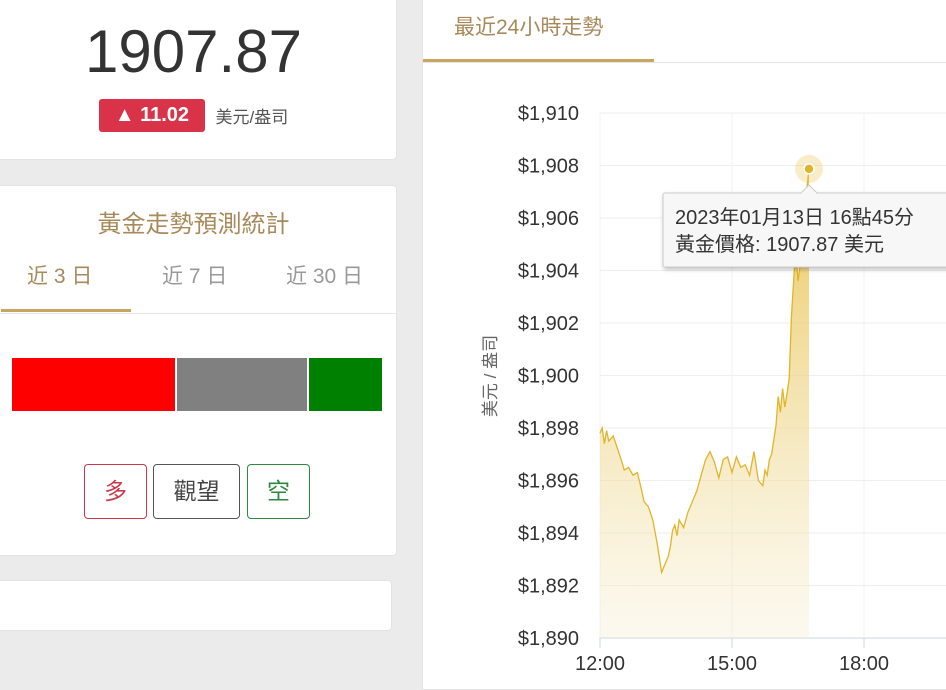 Image resolution: width=946 pixels, height=690 pixels. Describe the element at coordinates (548, 534) in the screenshot. I see `y-tick-label: $1,894` at that location.